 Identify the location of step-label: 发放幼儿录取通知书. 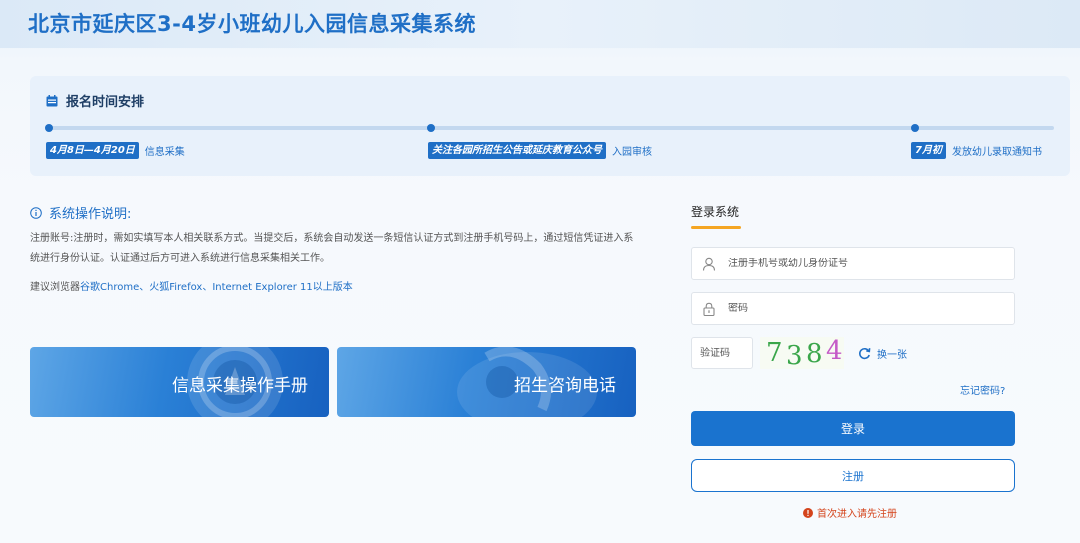
(996, 152).